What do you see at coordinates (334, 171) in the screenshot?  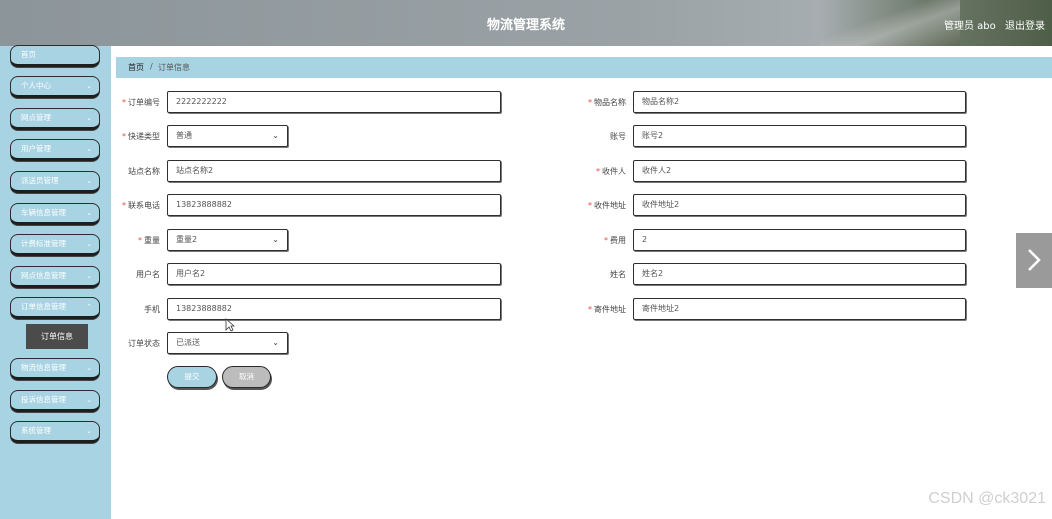 I see `station-name-input: 站点名称2` at bounding box center [334, 171].